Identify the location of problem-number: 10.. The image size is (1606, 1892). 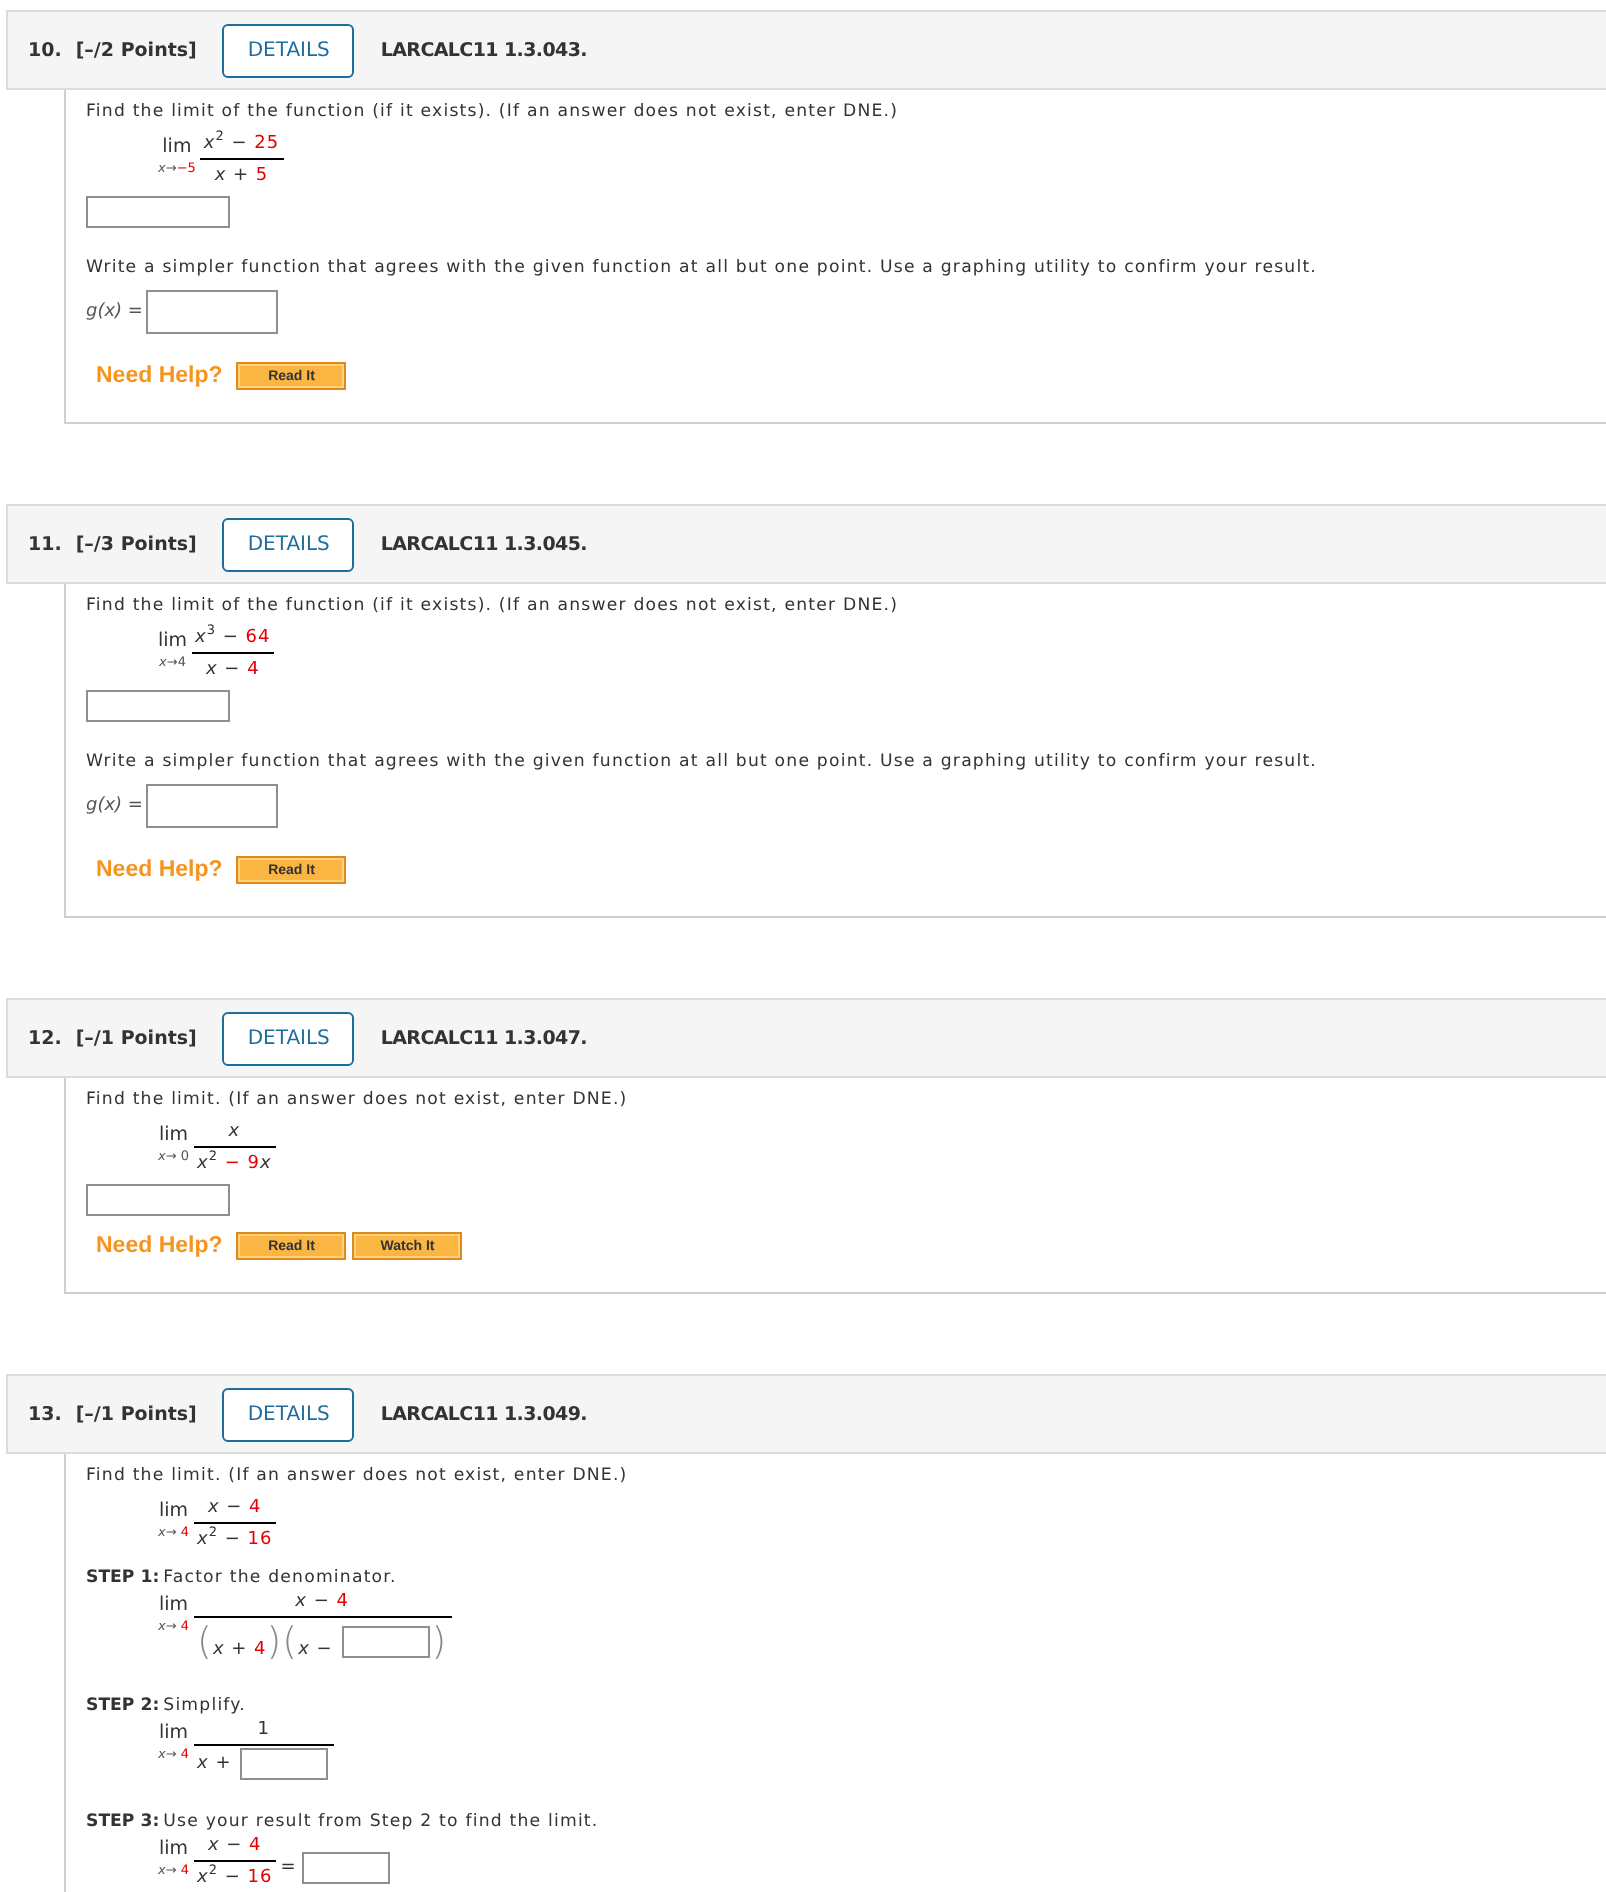
(45, 50).